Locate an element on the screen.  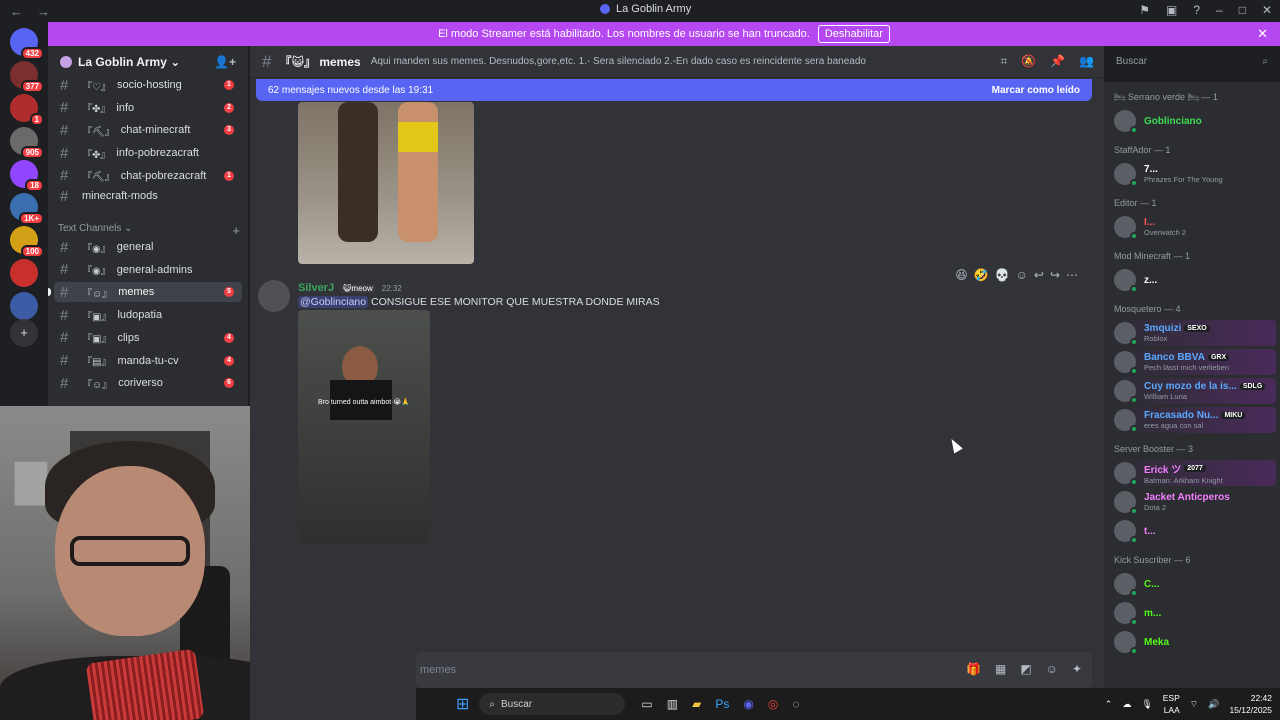
member-item: 7... Phrazes For The Young is located at coordinates (1192, 174).